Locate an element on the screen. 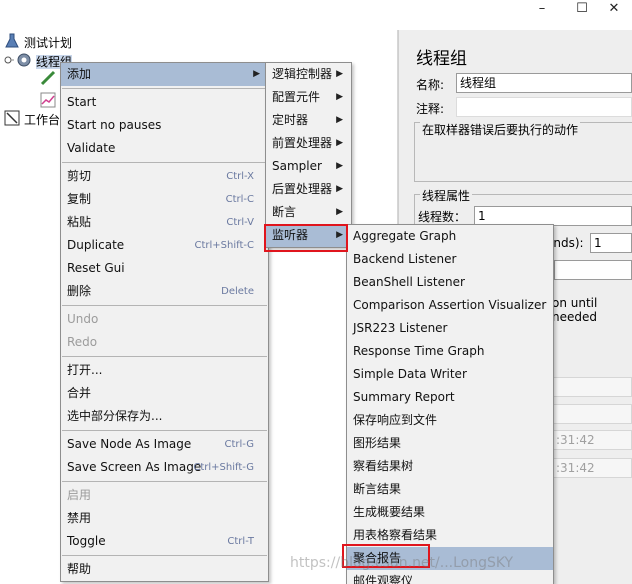  start-time-field: :31:42 is located at coordinates (592, 440).